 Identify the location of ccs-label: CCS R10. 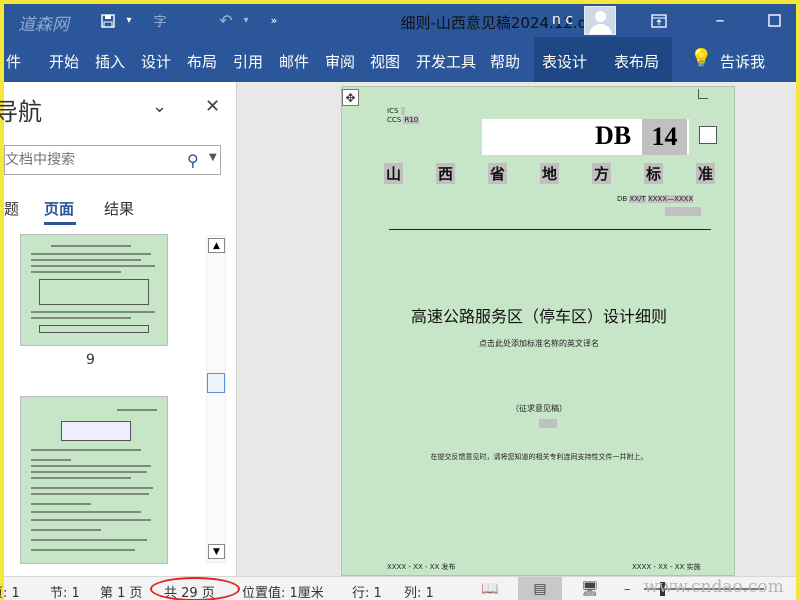
(403, 120).